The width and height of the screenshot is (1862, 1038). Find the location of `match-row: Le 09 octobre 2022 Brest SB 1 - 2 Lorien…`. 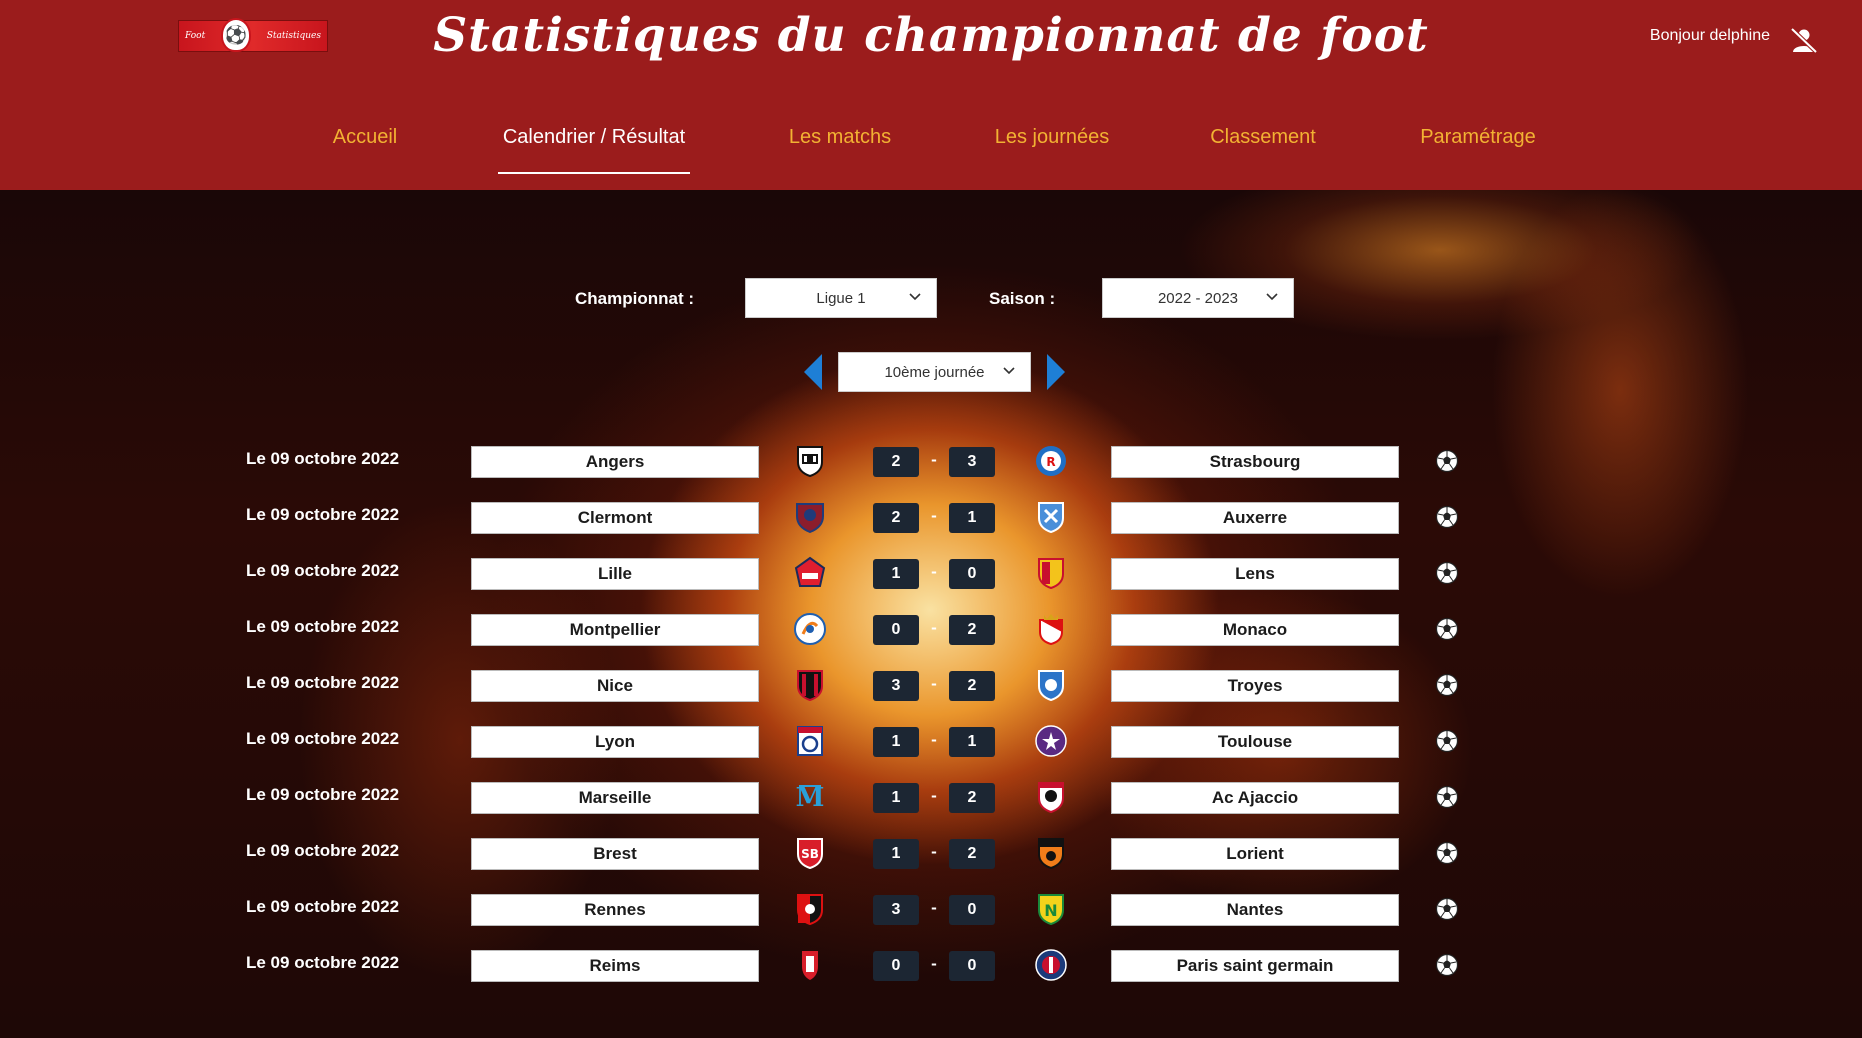

match-row: Le 09 octobre 2022 Brest SB 1 - 2 Lorien… is located at coordinates (931, 852).